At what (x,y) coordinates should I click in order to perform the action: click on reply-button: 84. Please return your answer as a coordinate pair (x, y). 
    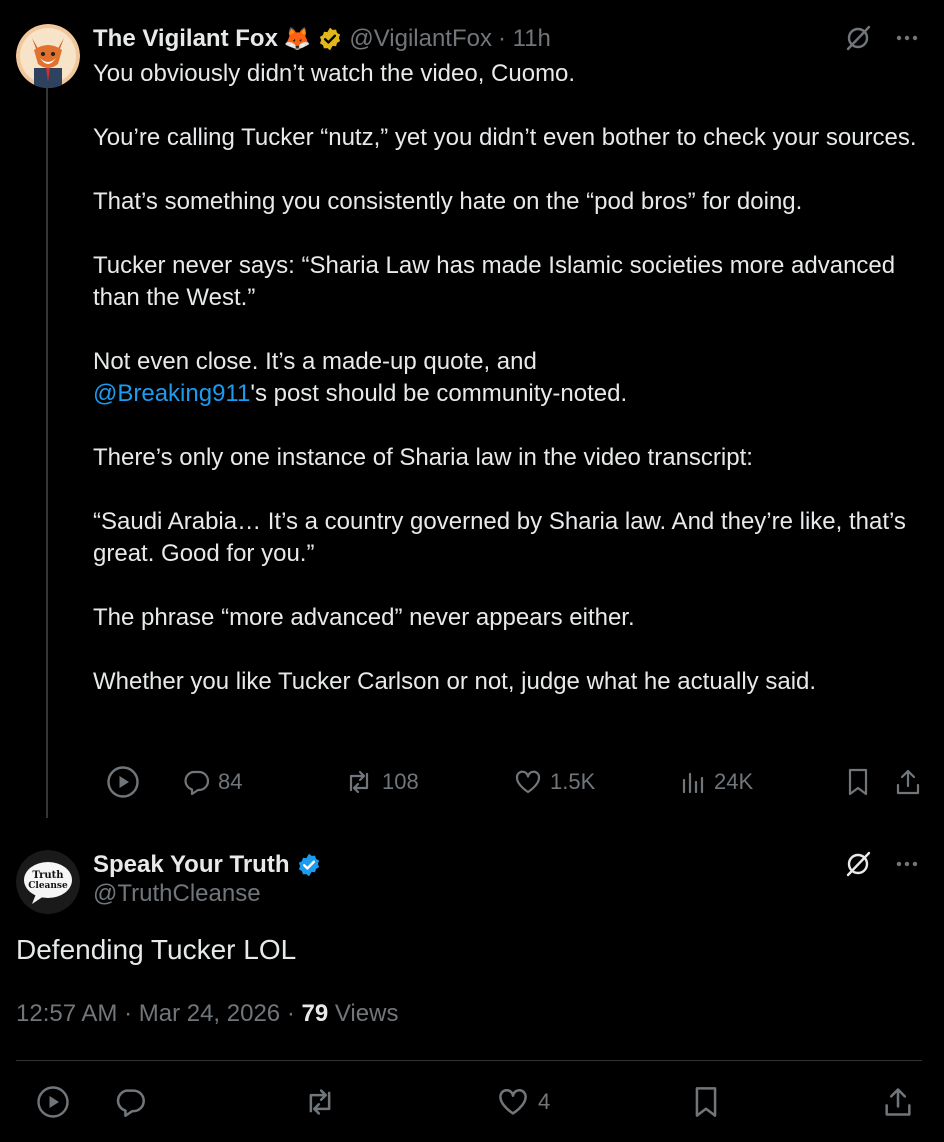
    Looking at the image, I should click on (212, 782).